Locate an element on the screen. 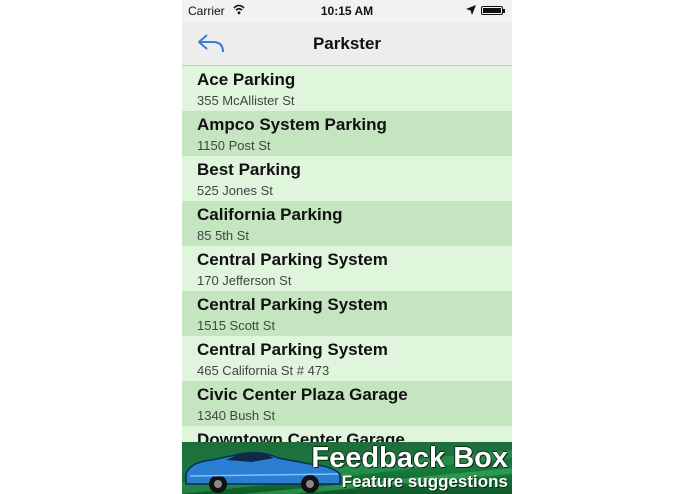 This screenshot has width=695, height=494. status-time: 10:15 AM is located at coordinates (347, 11).